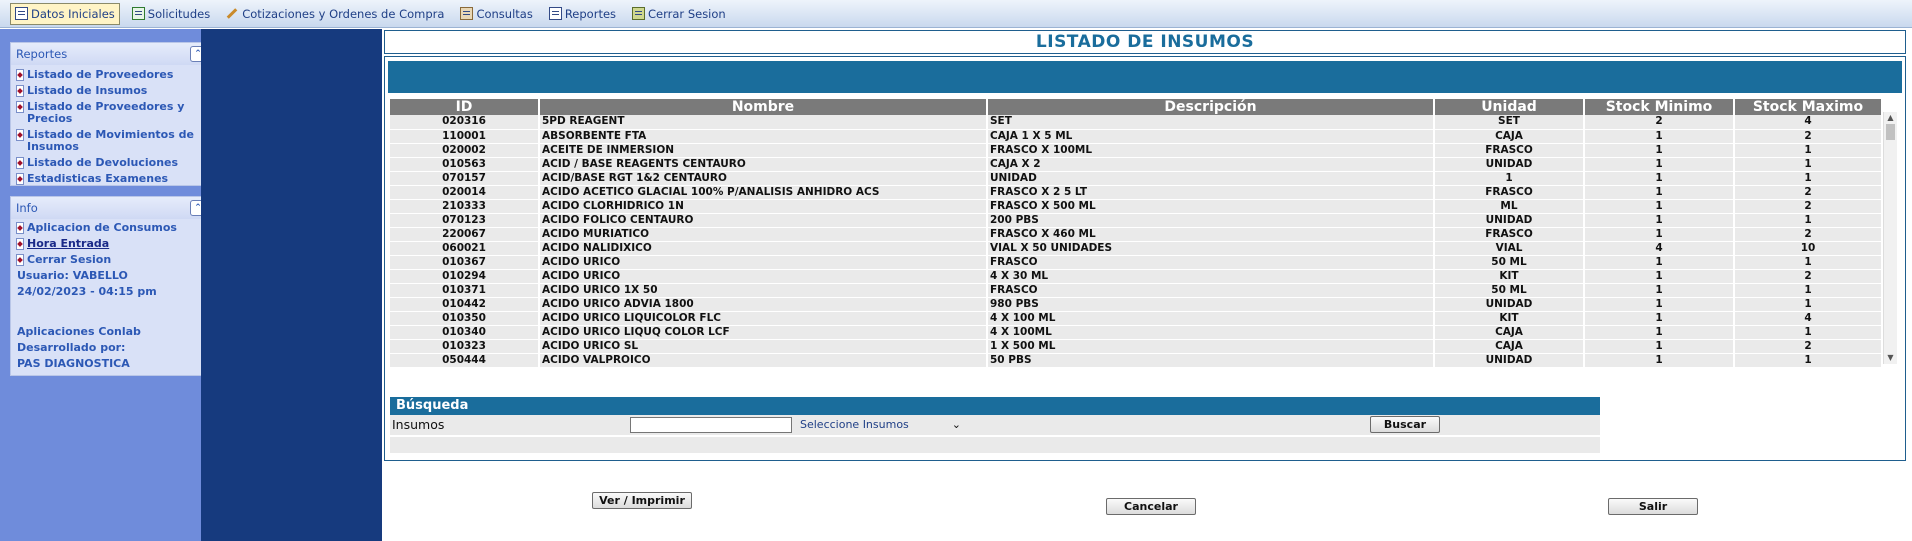 This screenshot has width=1912, height=541. I want to click on table-row: 050444 ACIDO VALPROICO 50 PBS UNIDAD 1 1, so click(1136, 360).